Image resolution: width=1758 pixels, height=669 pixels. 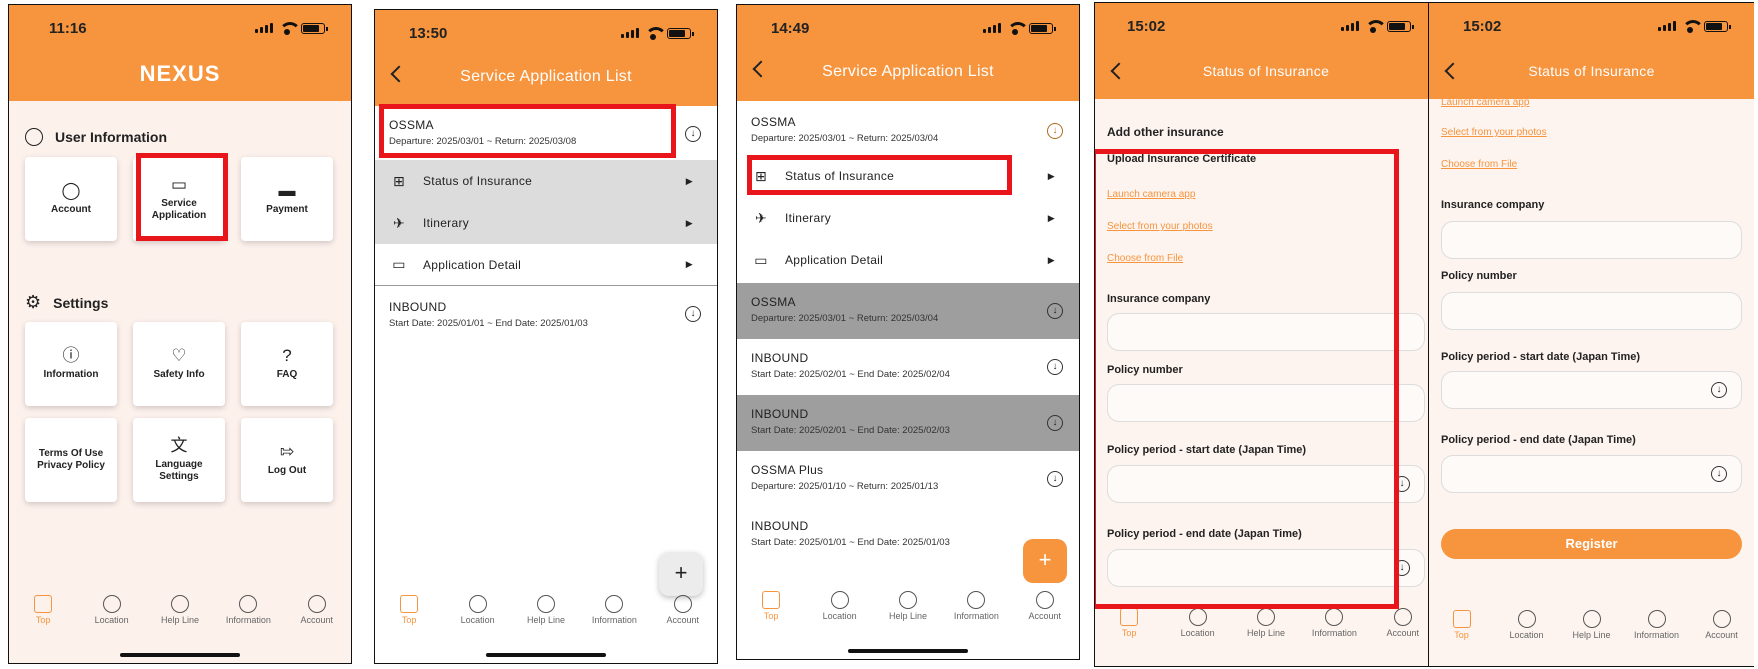 I want to click on page-title: Status of Insurance, so click(x=1266, y=71).